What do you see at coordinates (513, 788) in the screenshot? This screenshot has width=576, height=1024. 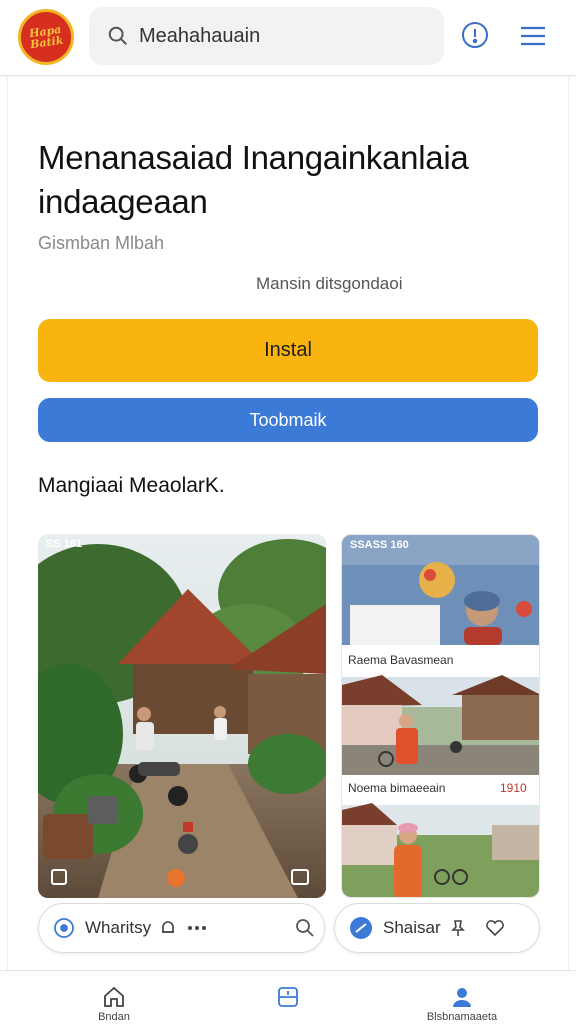 I see `screenshot-caption-number: 1910` at bounding box center [513, 788].